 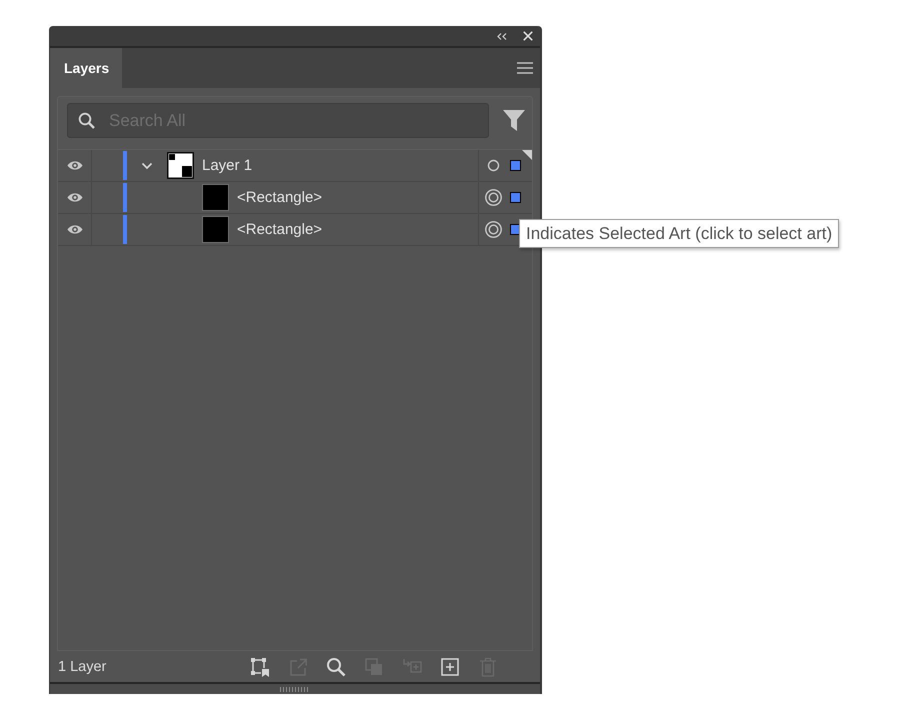 I want to click on layer-count: 1 Layer, so click(x=82, y=666).